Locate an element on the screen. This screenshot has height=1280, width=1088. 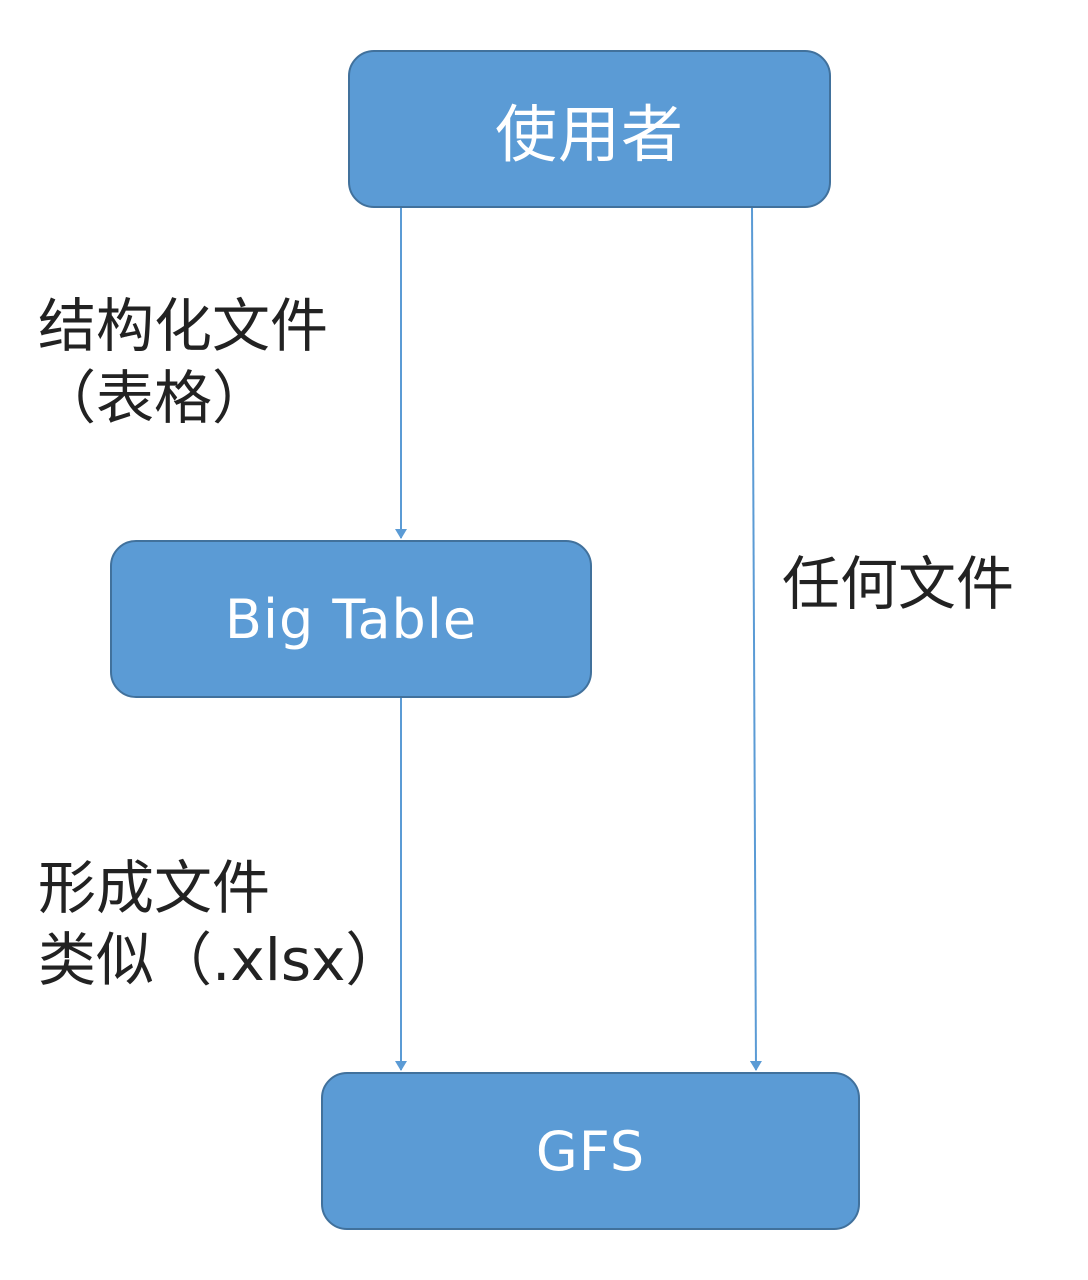
node-gfs-label: GFS is located at coordinates (590, 1151).